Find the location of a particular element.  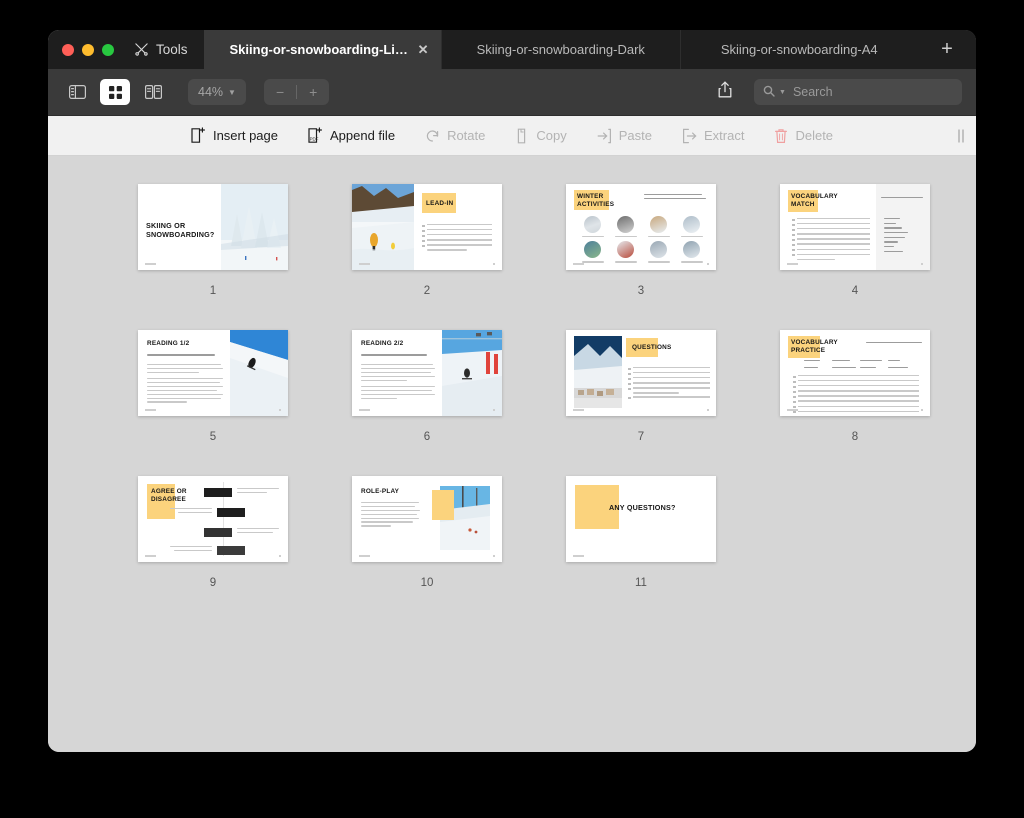

page-cell: LEAD-IN 2 is located at coordinates (427, 247).